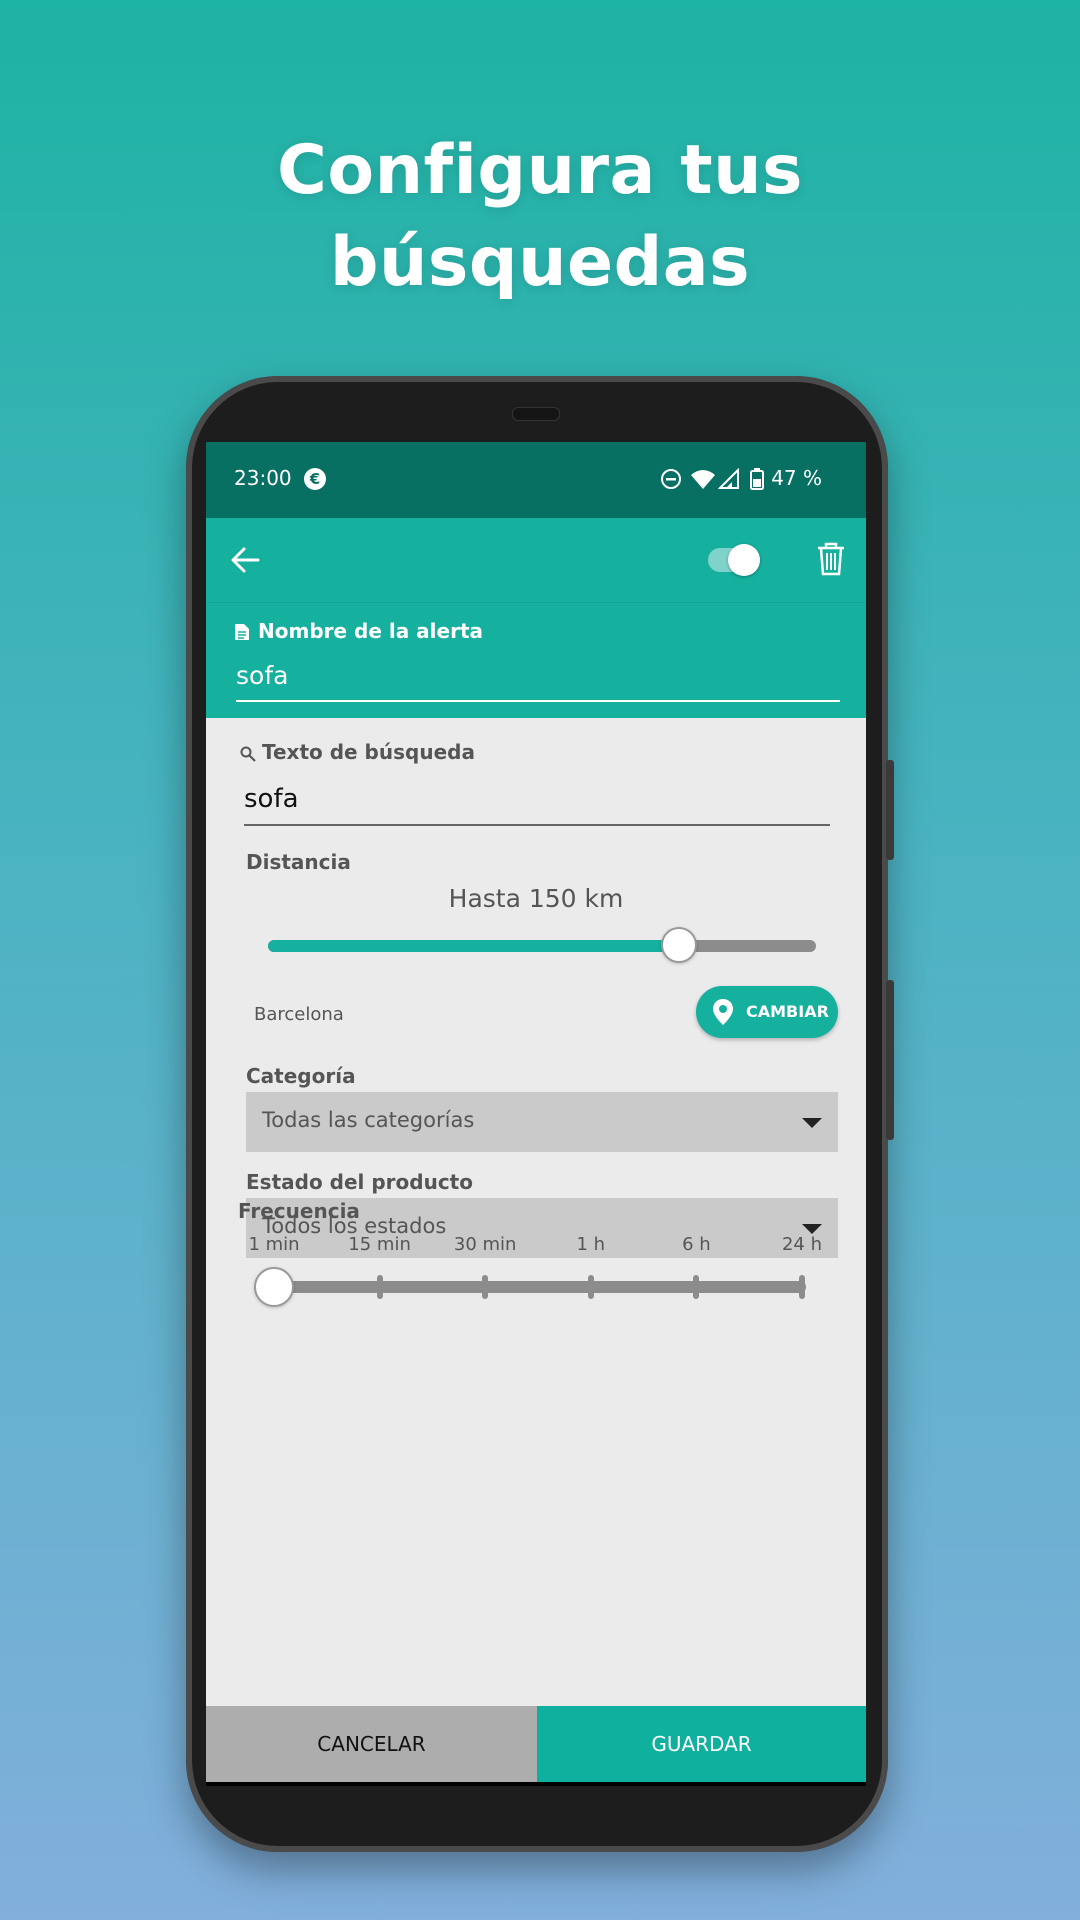  What do you see at coordinates (371, 1744) in the screenshot?
I see `cancel-button: CANCELAR` at bounding box center [371, 1744].